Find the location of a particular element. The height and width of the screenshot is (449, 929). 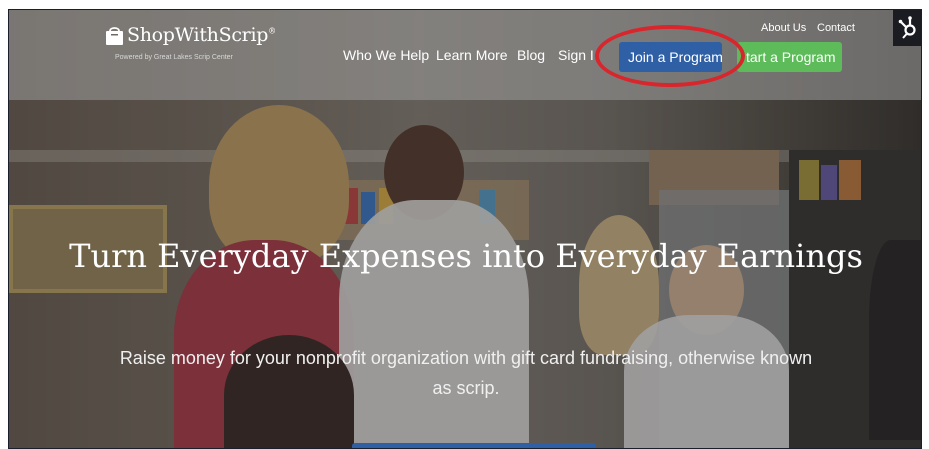

hubspot-sprocket-icon is located at coordinates (907, 27).